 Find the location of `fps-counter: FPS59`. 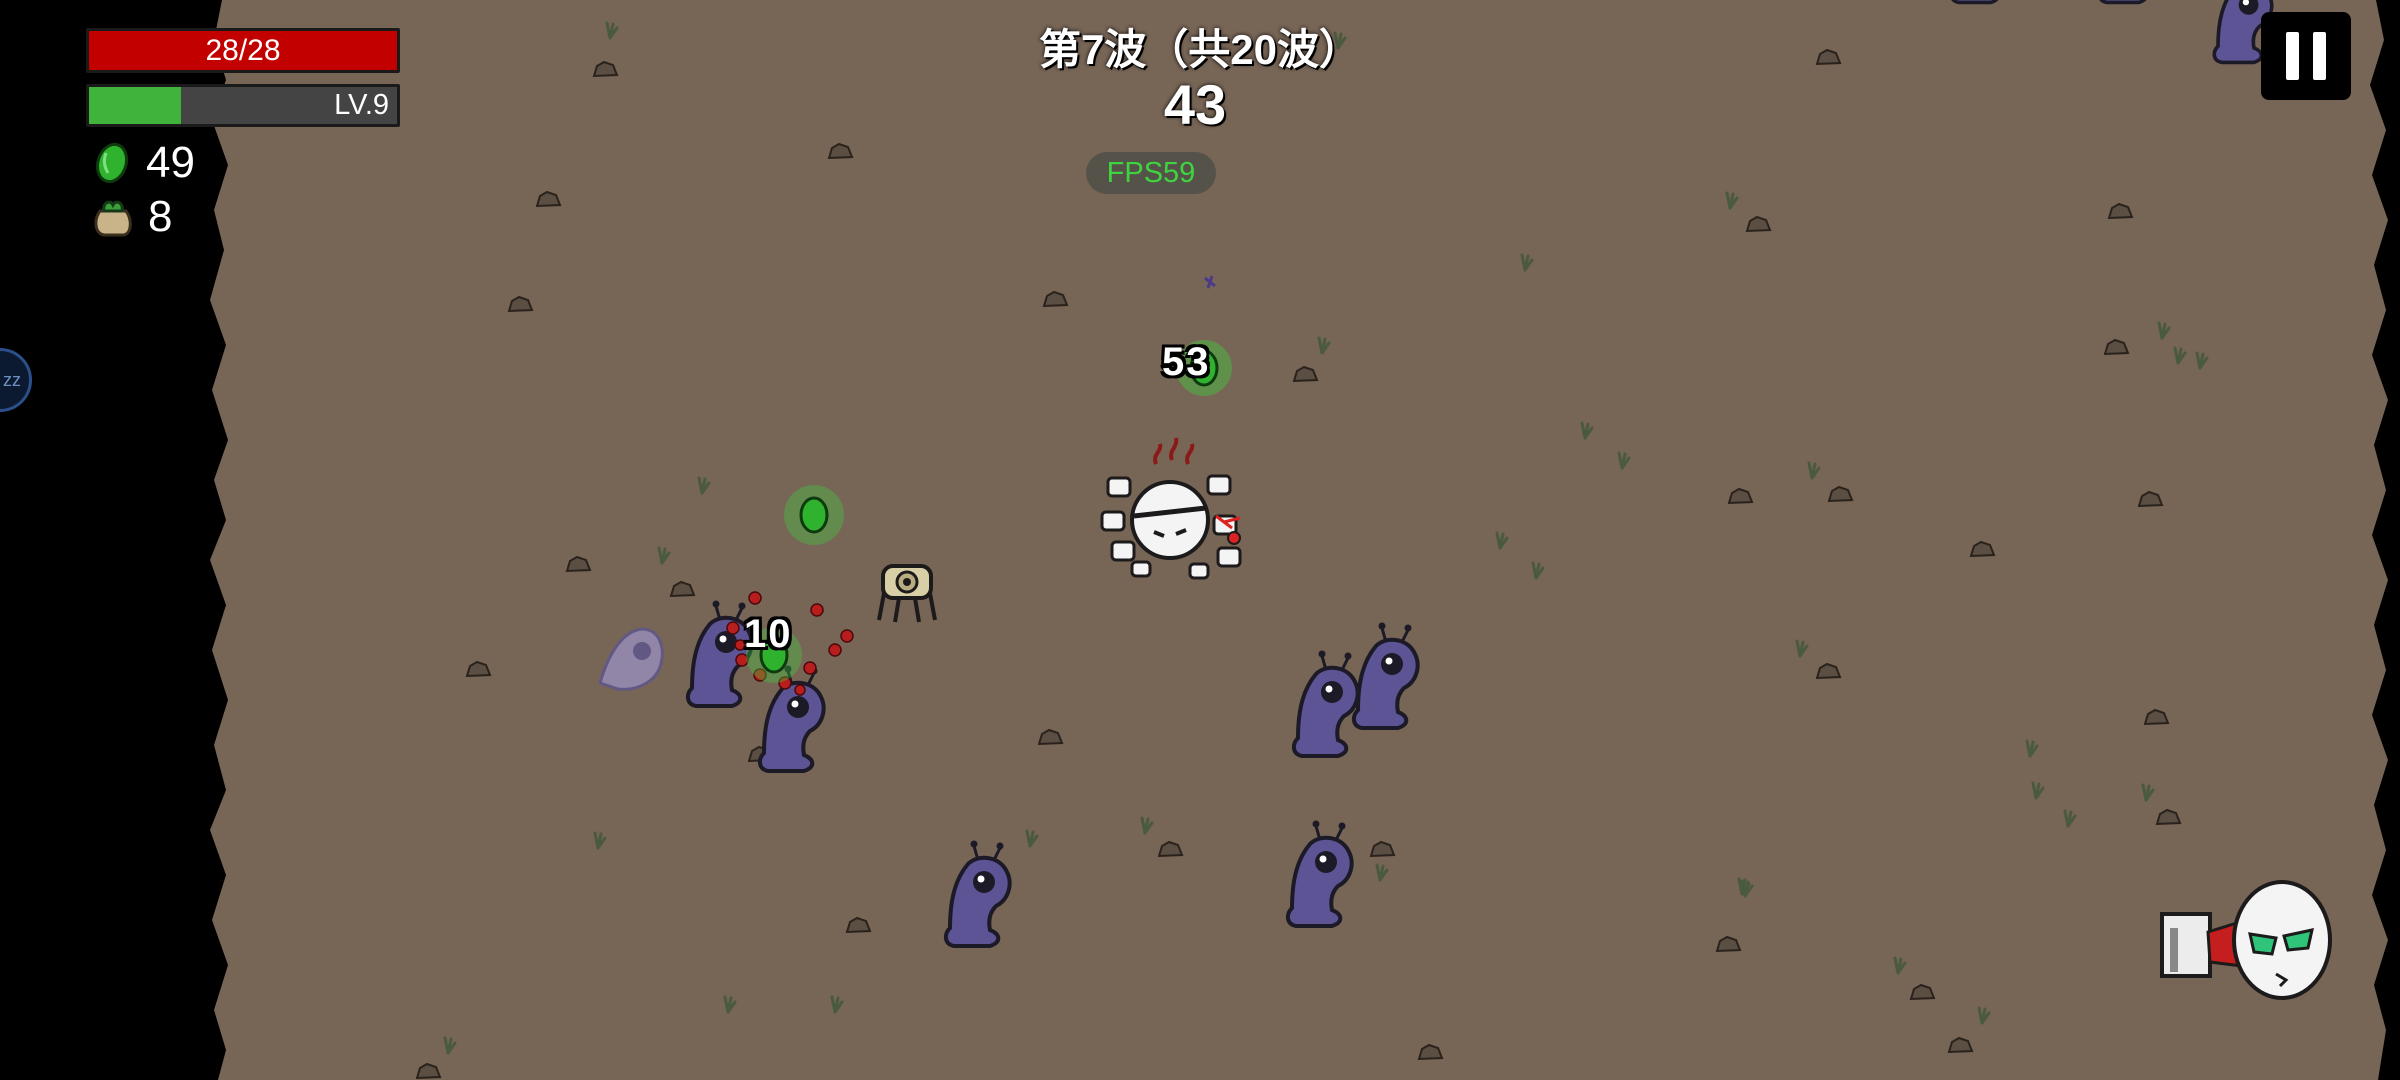

fps-counter: FPS59 is located at coordinates (1151, 173).